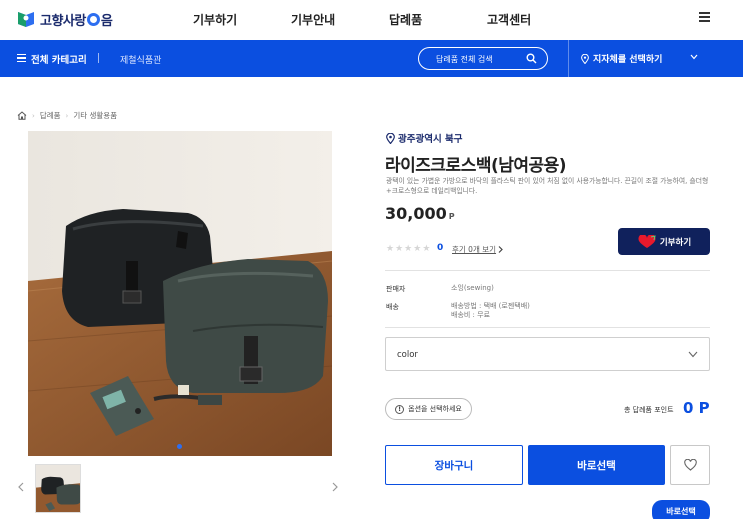  Describe the element at coordinates (76, 20) in the screenshot. I see `logo-text: 고향사랑 음` at that location.